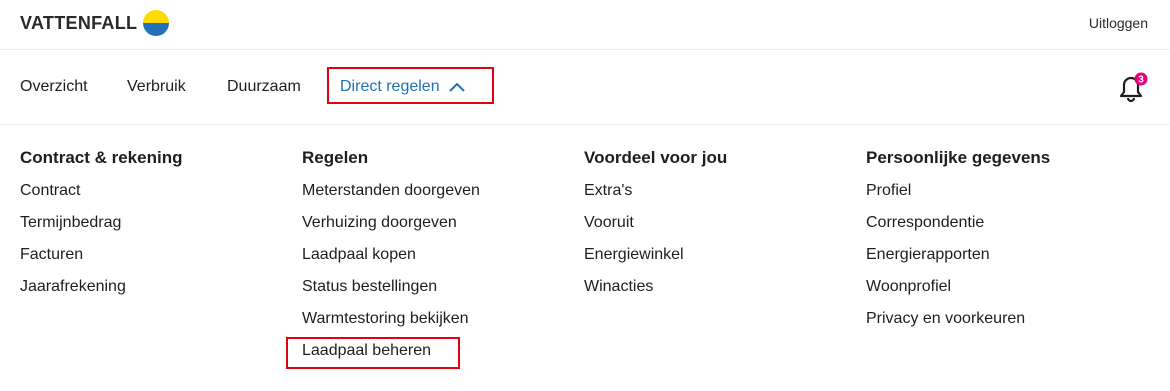  What do you see at coordinates (373, 353) in the screenshot?
I see `highlight-box-laadpaal-beheren` at bounding box center [373, 353].